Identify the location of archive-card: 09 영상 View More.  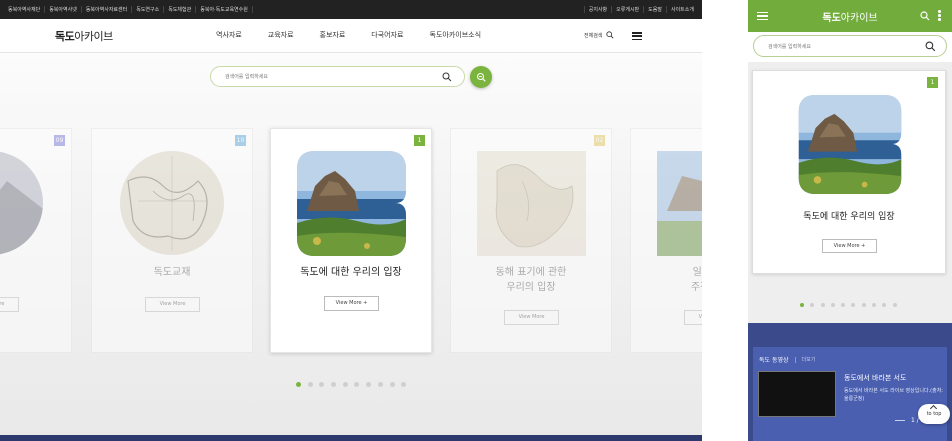
(36, 240).